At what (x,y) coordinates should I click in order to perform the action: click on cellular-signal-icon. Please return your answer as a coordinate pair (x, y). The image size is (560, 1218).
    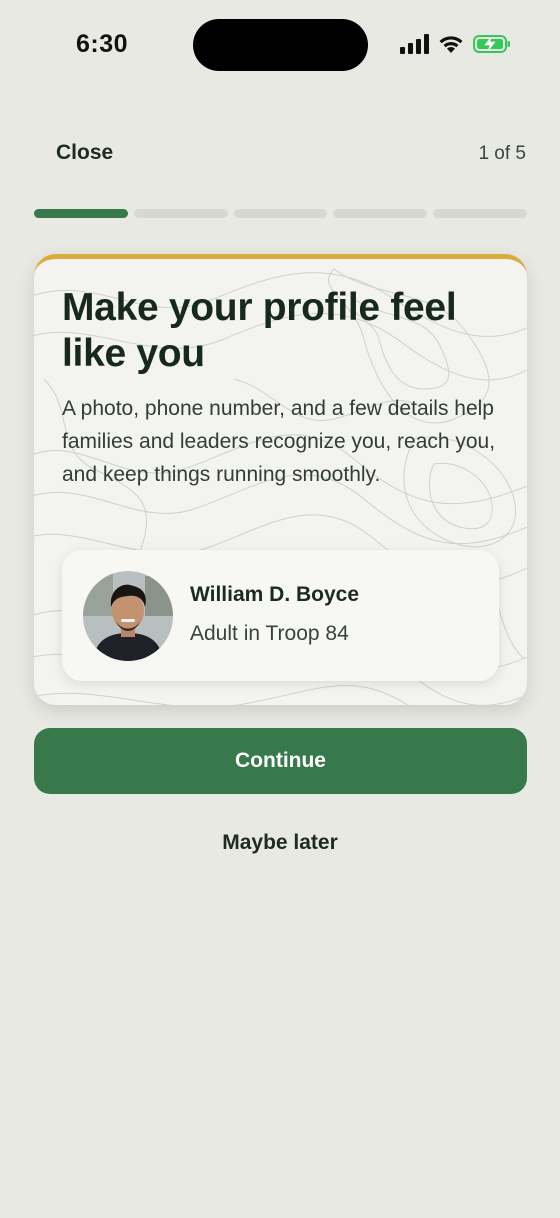
    Looking at the image, I should click on (414, 44).